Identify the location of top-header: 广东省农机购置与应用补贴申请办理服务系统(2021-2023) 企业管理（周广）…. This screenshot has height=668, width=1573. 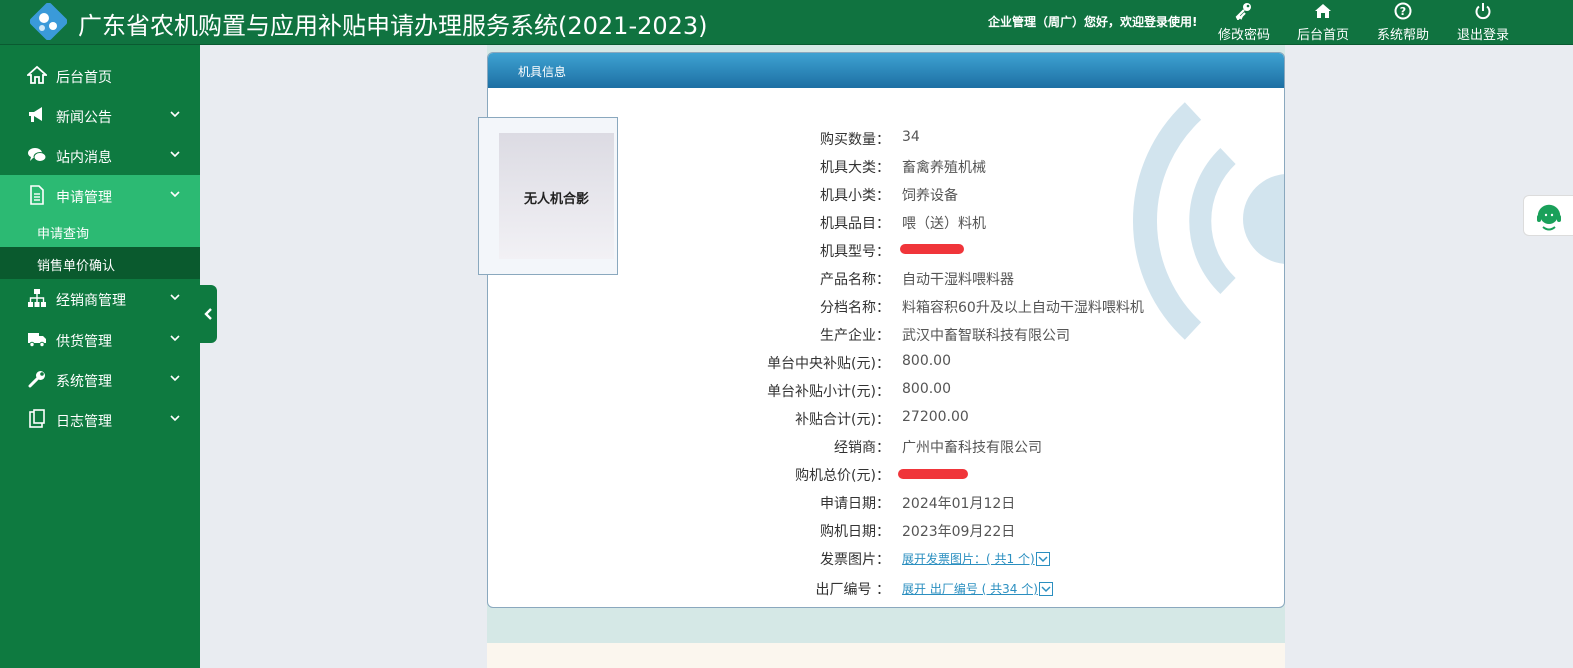
(786, 22).